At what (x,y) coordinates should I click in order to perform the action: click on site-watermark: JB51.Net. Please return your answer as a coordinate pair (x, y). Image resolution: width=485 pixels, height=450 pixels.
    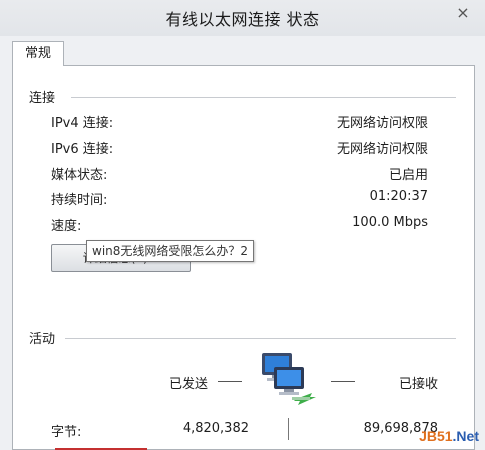
    Looking at the image, I should click on (449, 436).